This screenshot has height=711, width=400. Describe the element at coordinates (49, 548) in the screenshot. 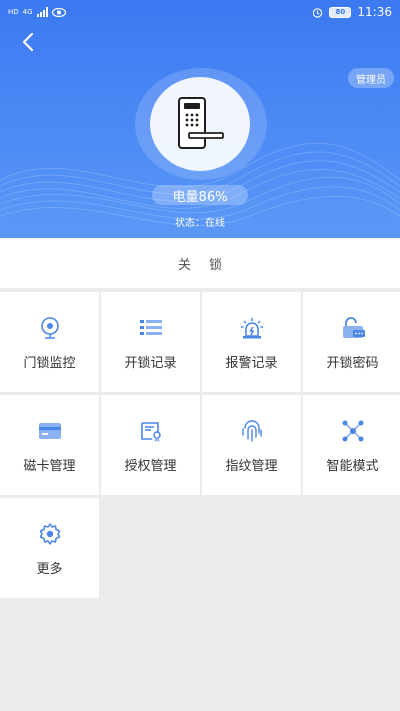

I see `menu-more: 更多` at that location.